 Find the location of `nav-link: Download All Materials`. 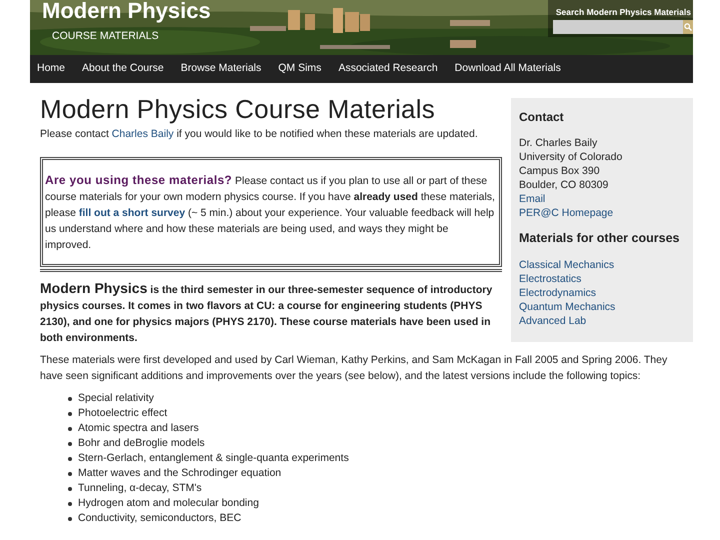

nav-link: Download All Materials is located at coordinates (507, 69).